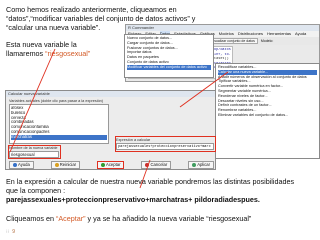 Image resolution: width=320 pixels, height=240 pixels. Describe the element at coordinates (226, 34) in the screenshot. I see `menu-modelos: Modelos` at that location.